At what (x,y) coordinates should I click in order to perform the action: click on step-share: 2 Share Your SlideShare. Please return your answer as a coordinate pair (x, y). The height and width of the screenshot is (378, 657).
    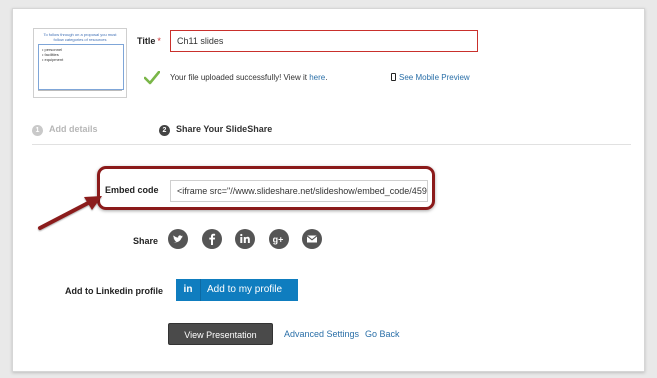
    Looking at the image, I should click on (215, 130).